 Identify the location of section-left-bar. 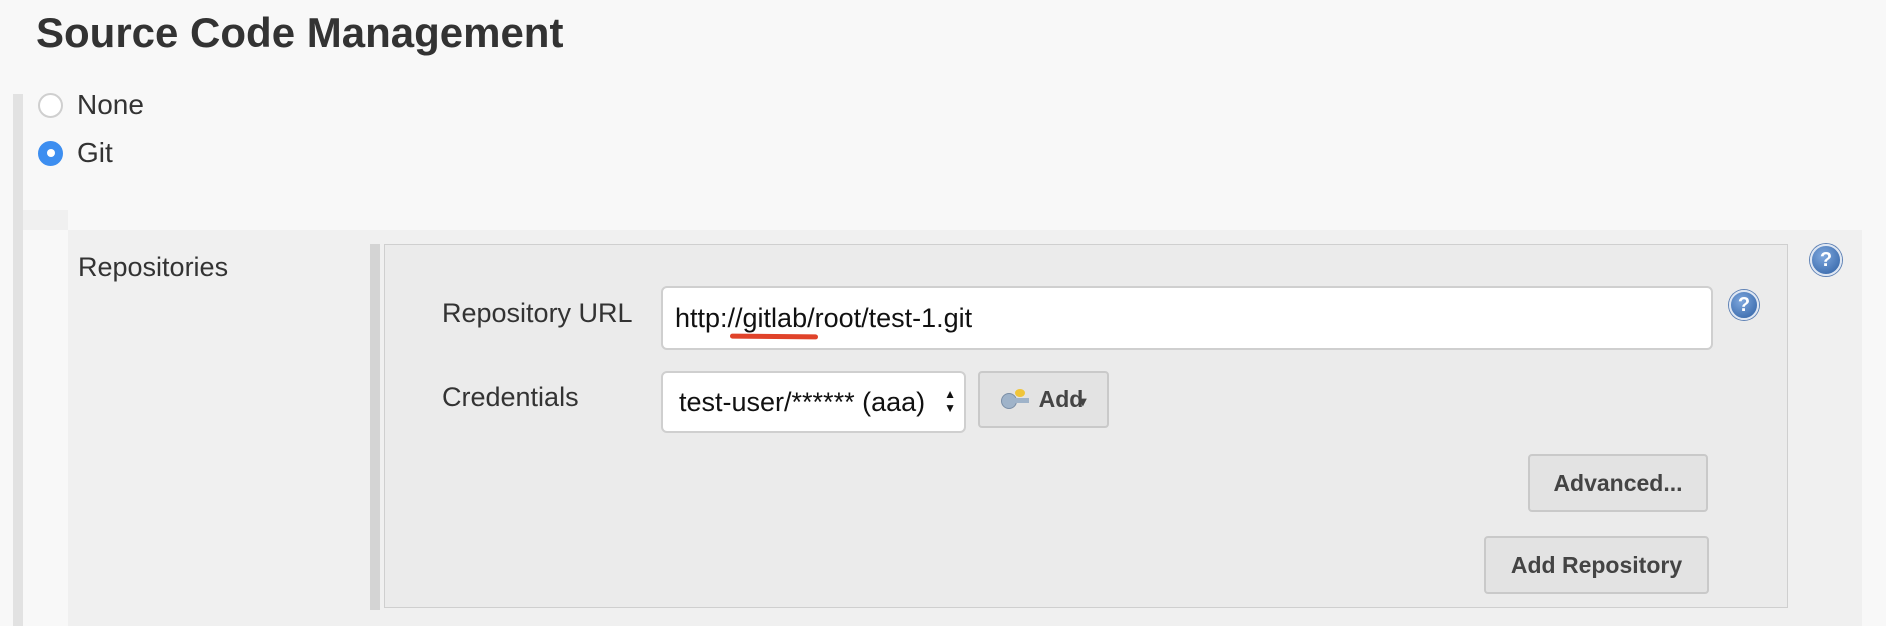
(18, 360).